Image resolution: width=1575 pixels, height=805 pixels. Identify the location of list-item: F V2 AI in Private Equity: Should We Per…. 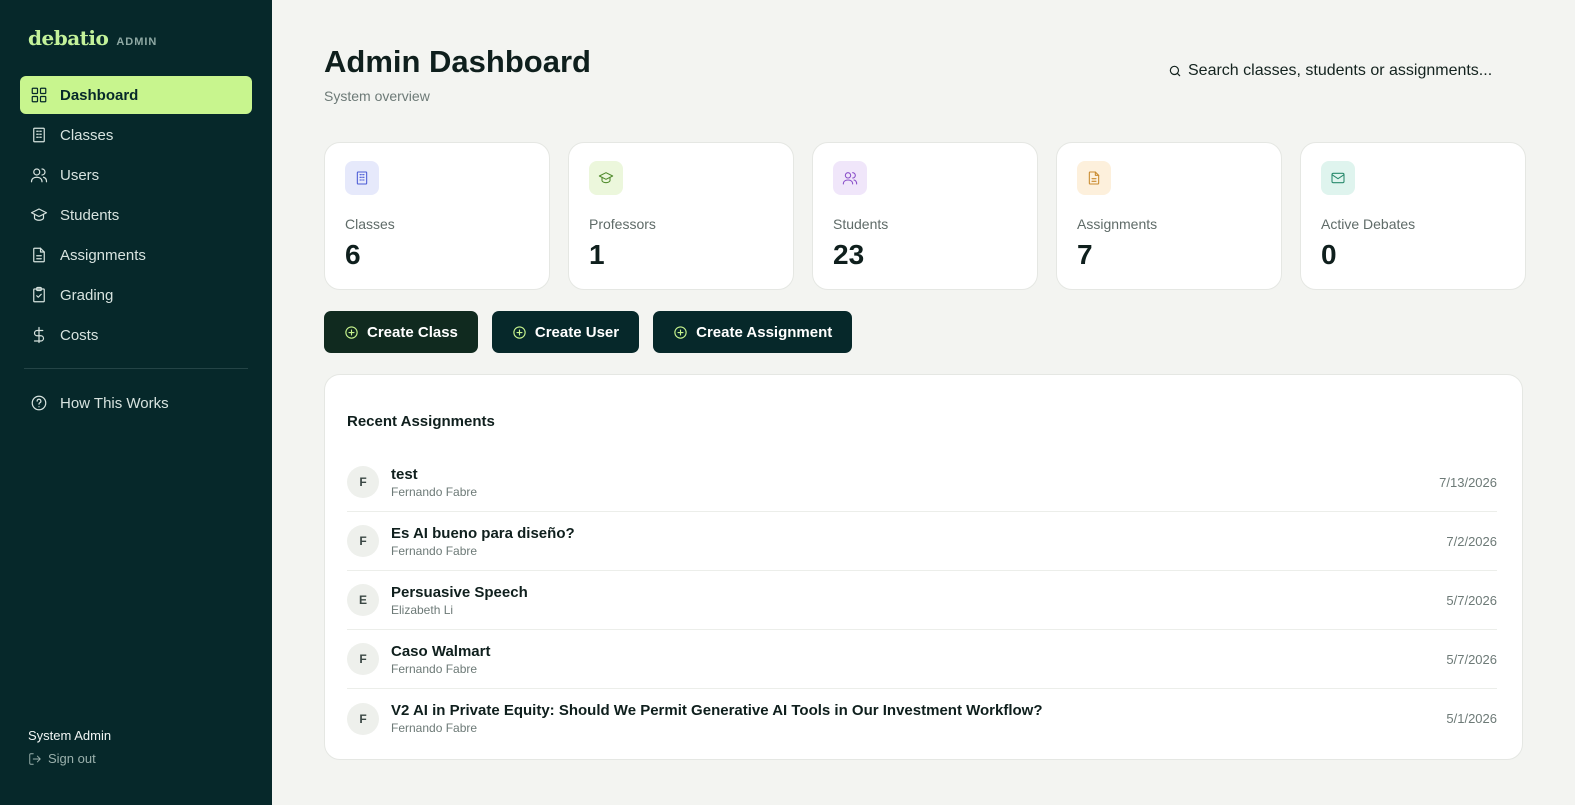
(922, 718).